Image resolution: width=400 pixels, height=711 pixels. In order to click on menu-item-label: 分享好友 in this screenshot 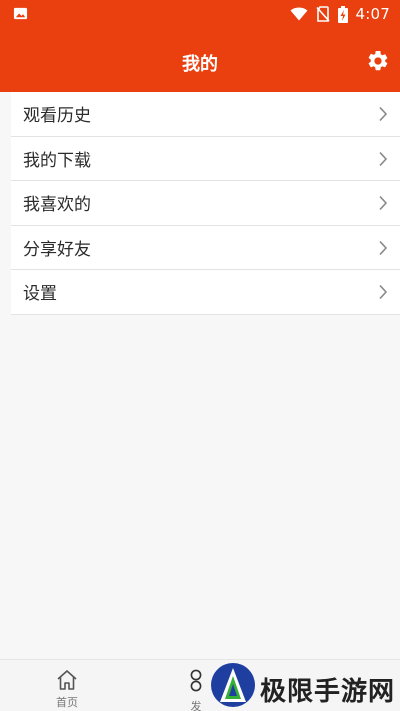, I will do `click(57, 249)`.